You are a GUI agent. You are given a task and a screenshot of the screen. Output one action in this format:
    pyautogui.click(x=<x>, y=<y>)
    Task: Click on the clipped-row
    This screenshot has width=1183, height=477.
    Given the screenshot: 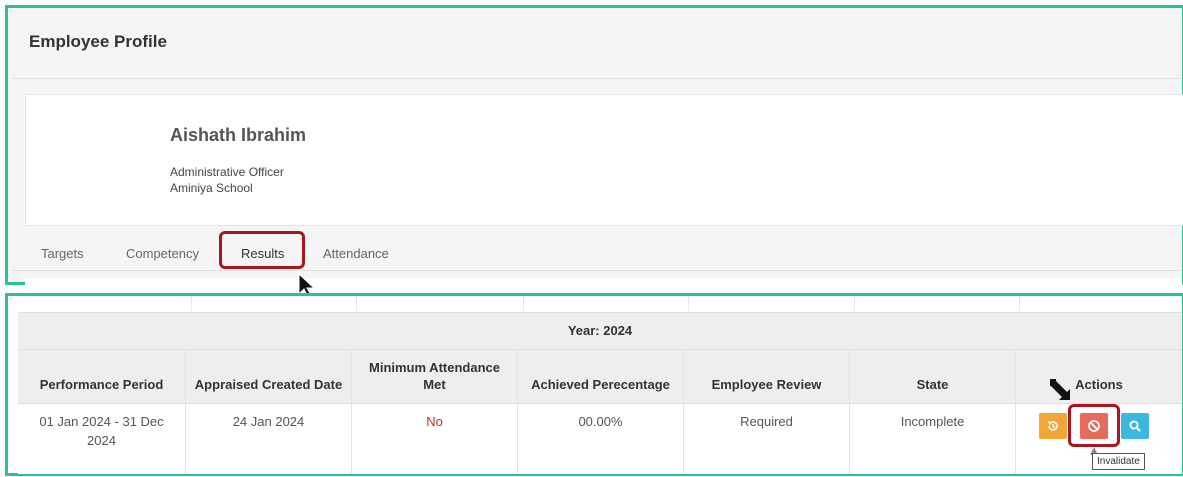 What is the action you would take?
    pyautogui.click(x=596, y=303)
    